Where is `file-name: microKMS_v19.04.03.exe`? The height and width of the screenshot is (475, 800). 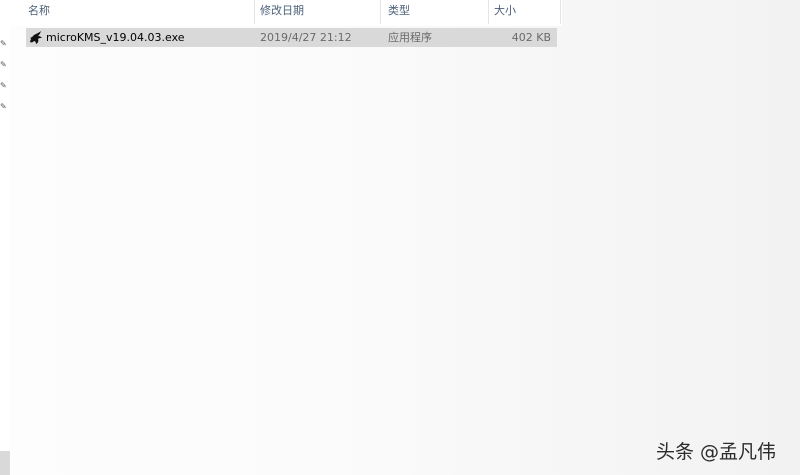
file-name: microKMS_v19.04.03.exe is located at coordinates (115, 37).